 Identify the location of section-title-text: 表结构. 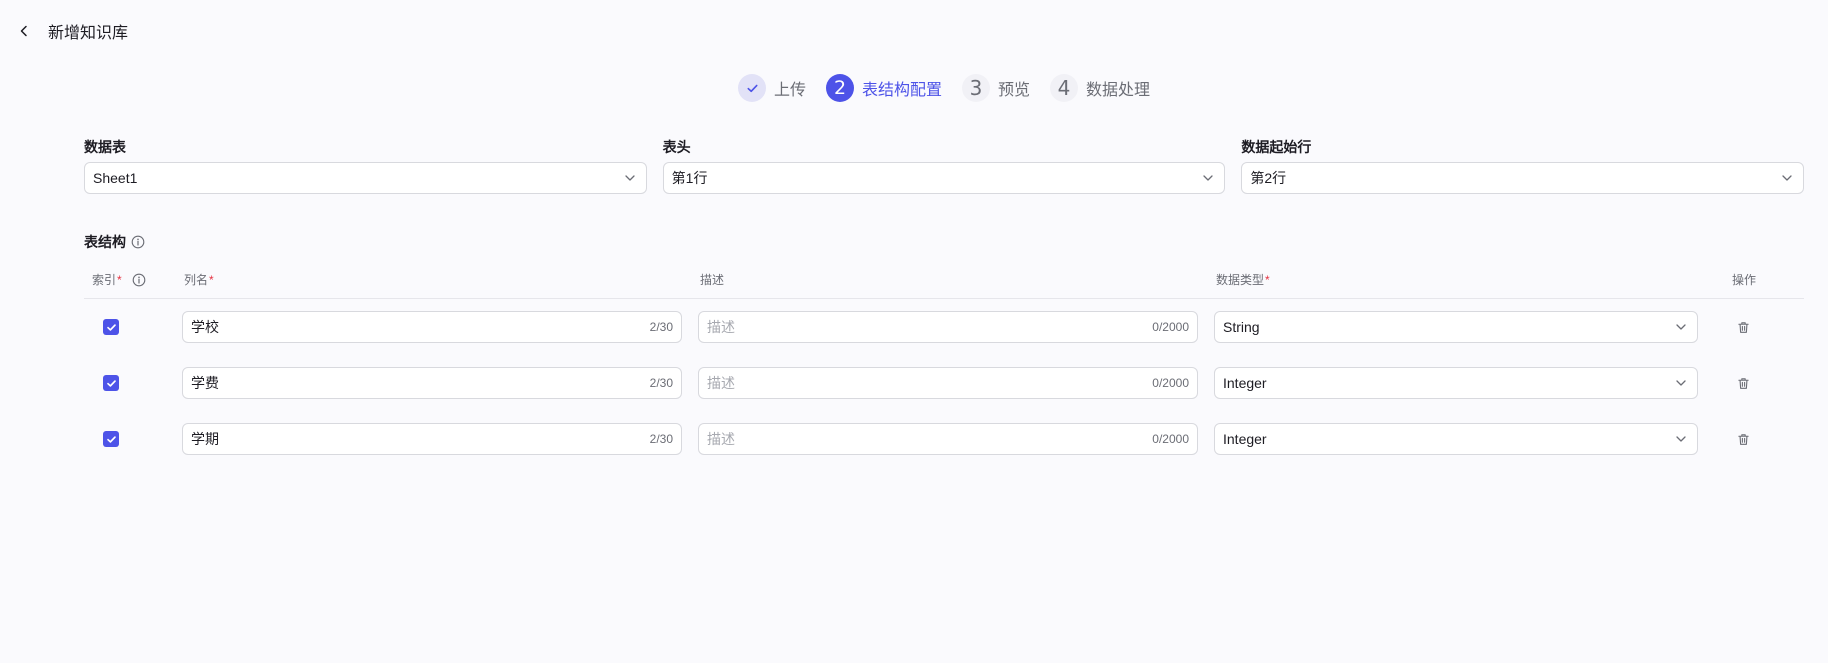
(105, 242).